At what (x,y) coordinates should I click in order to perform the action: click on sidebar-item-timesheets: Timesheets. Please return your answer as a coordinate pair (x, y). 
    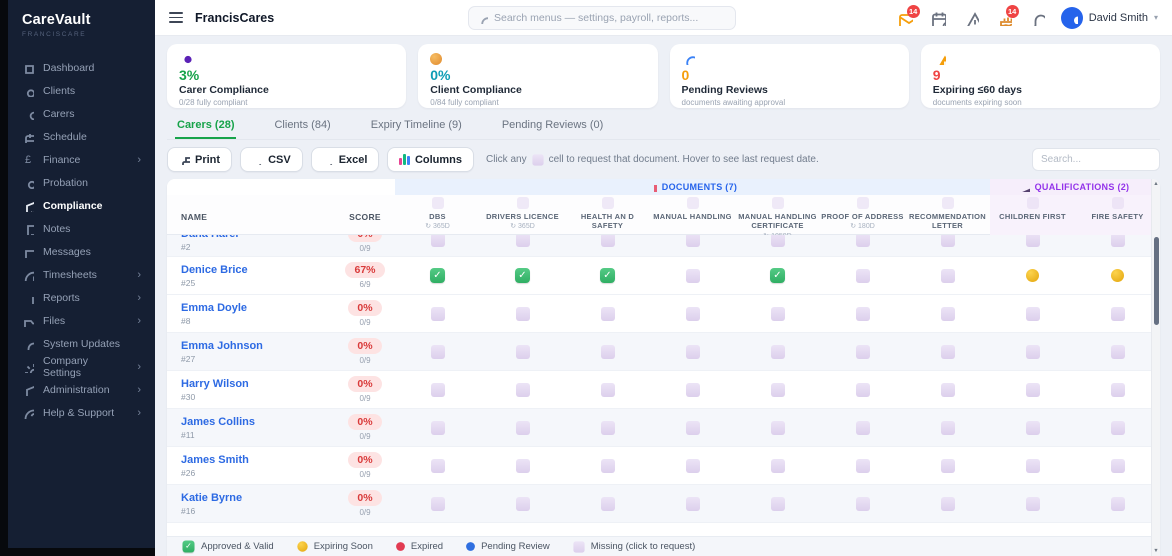
    Looking at the image, I should click on (81, 274).